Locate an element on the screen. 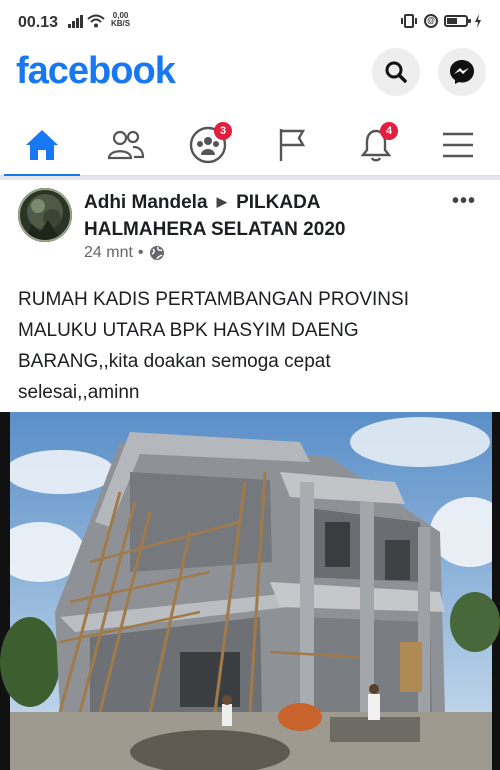 The height and width of the screenshot is (770, 500). messenger-icon is located at coordinates (462, 72).